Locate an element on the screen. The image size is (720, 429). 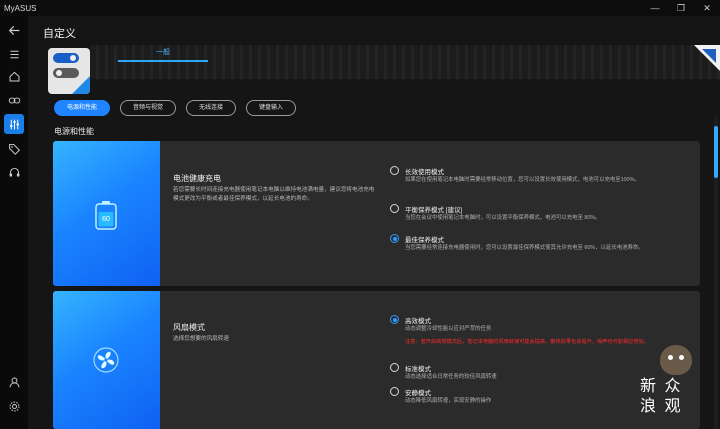
battery-icon-value: 60 is located at coordinates (106, 219).